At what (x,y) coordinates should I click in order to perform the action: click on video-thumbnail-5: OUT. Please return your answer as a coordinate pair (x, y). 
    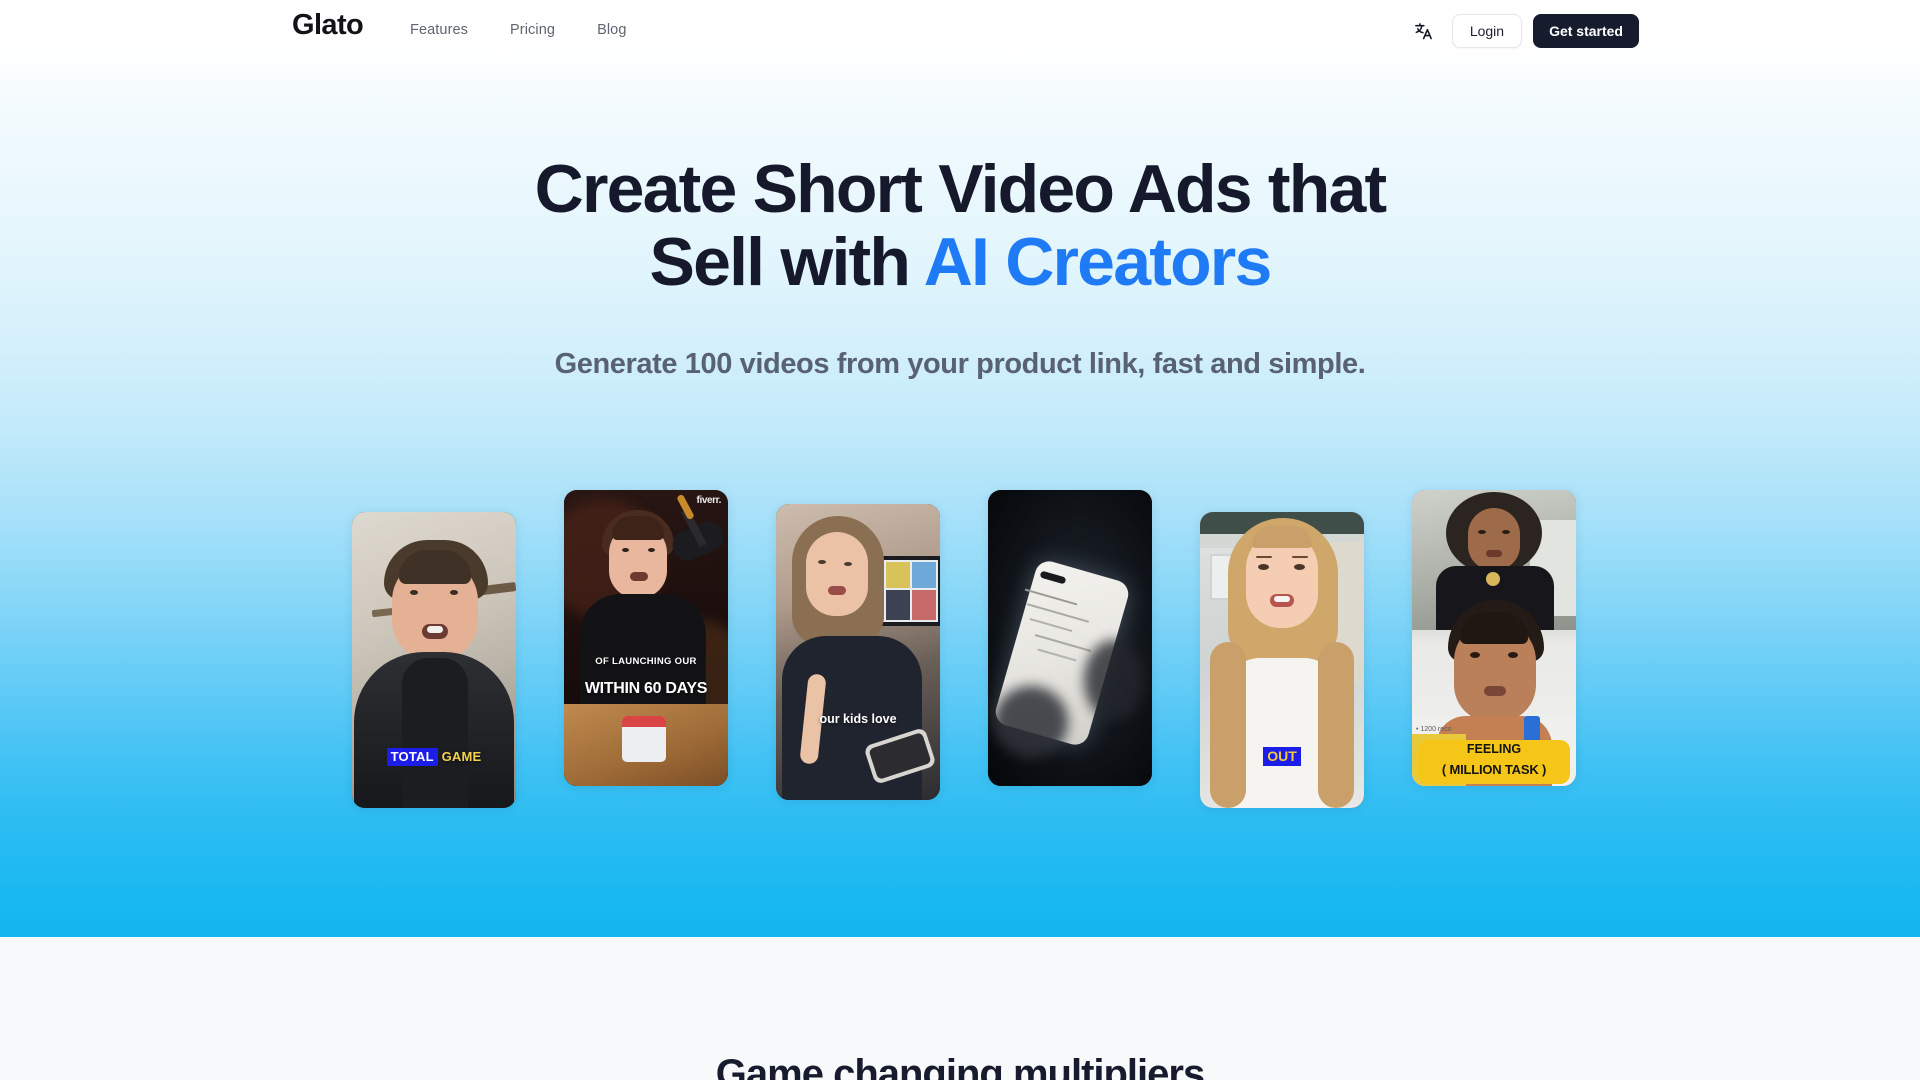
    Looking at the image, I should click on (1282, 660).